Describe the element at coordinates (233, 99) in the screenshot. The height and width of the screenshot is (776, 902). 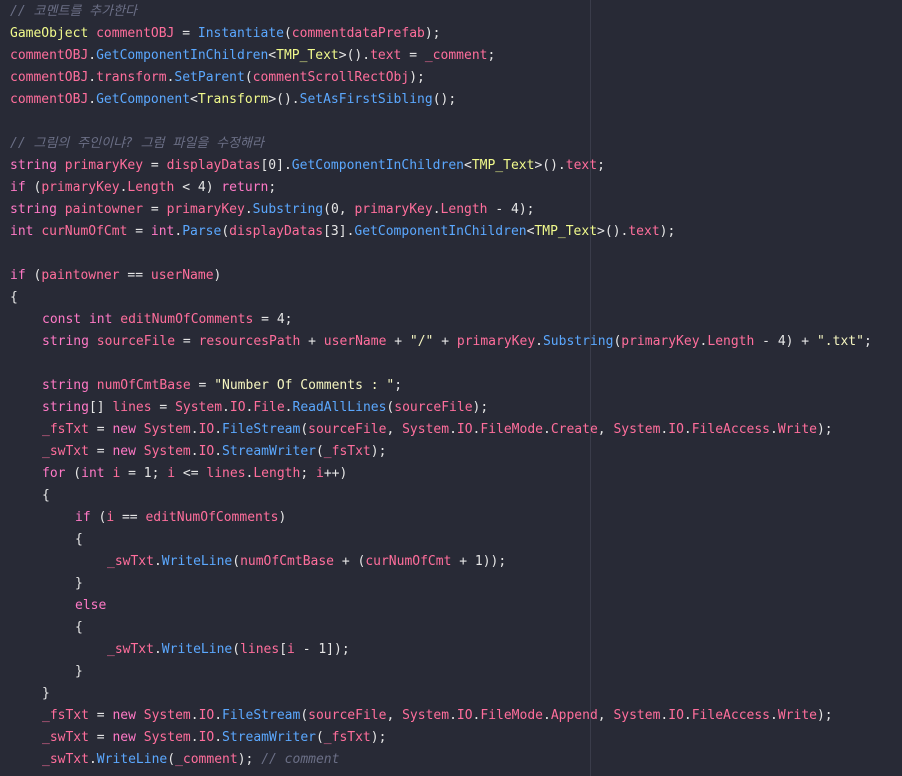
I see `code-token: Transform` at that location.